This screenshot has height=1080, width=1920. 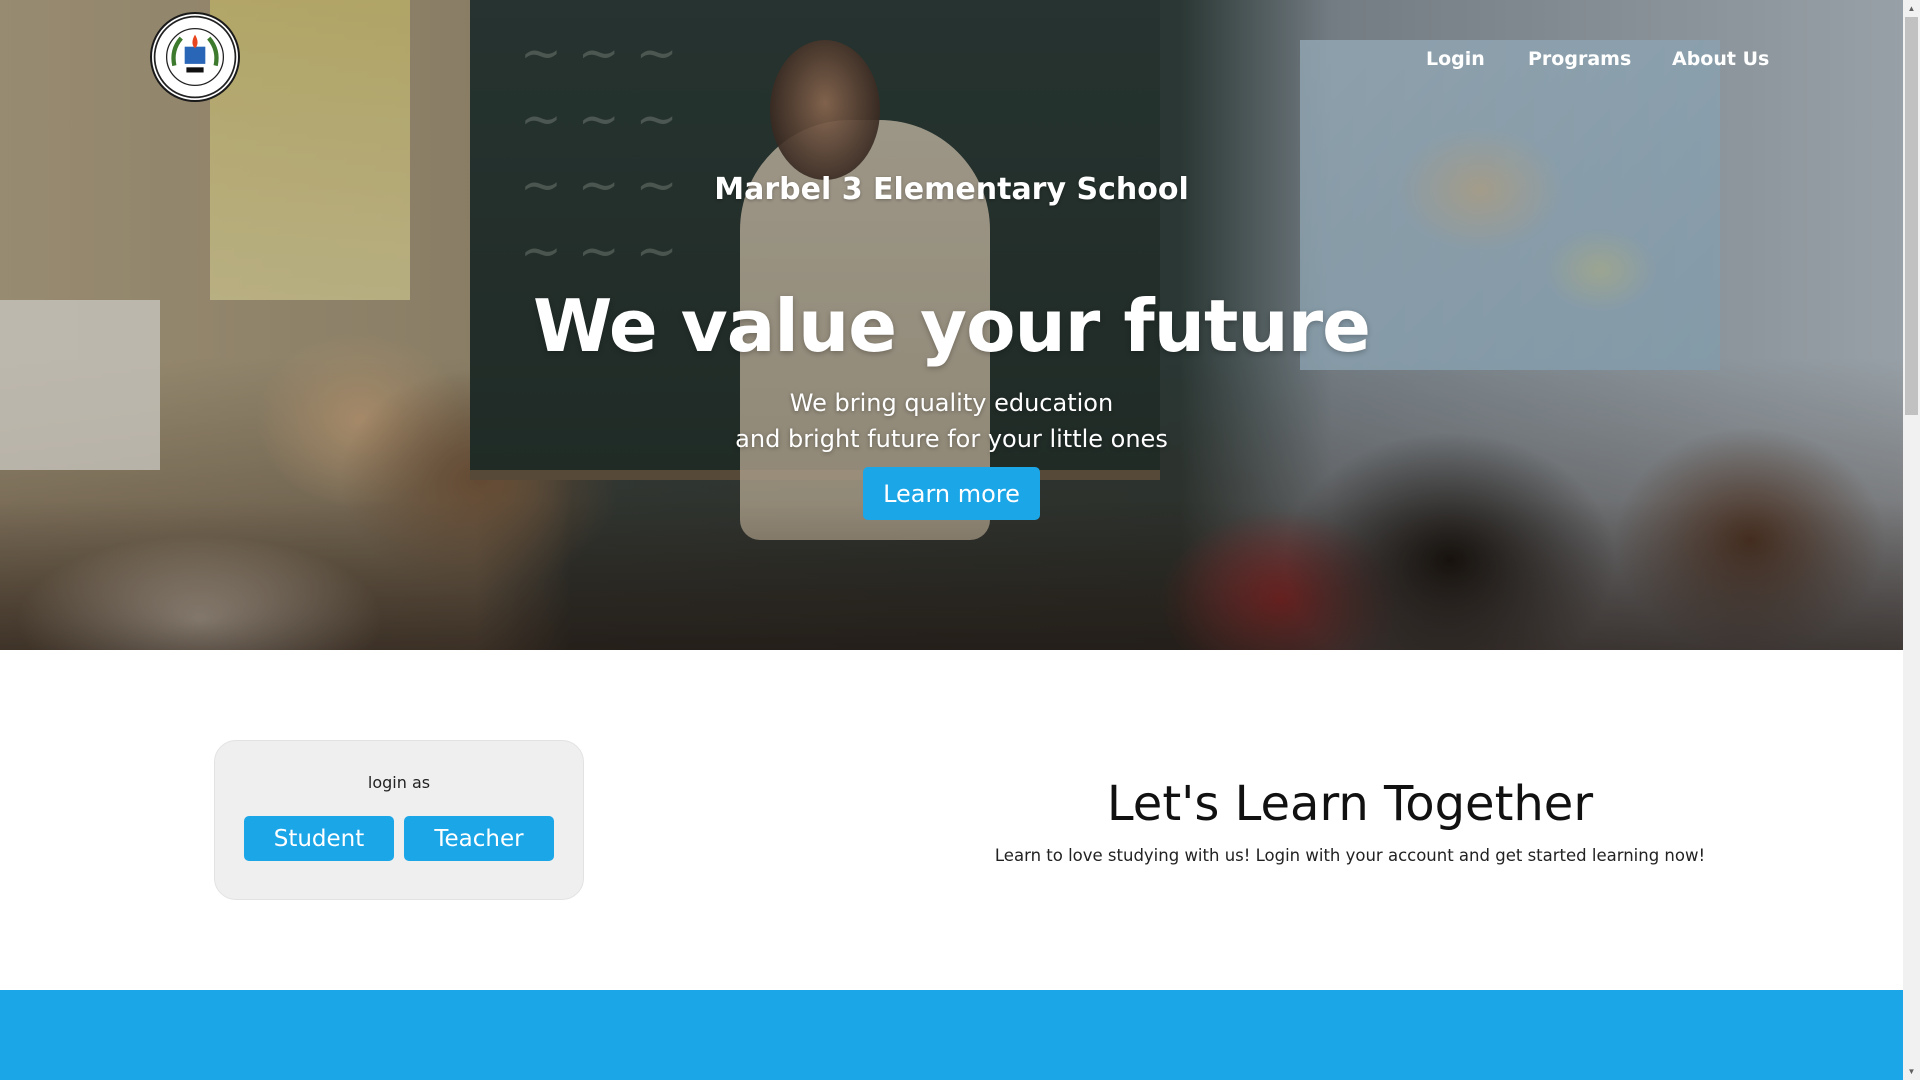 I want to click on scroll-up-arrow-icon: ▲, so click(x=1911, y=8).